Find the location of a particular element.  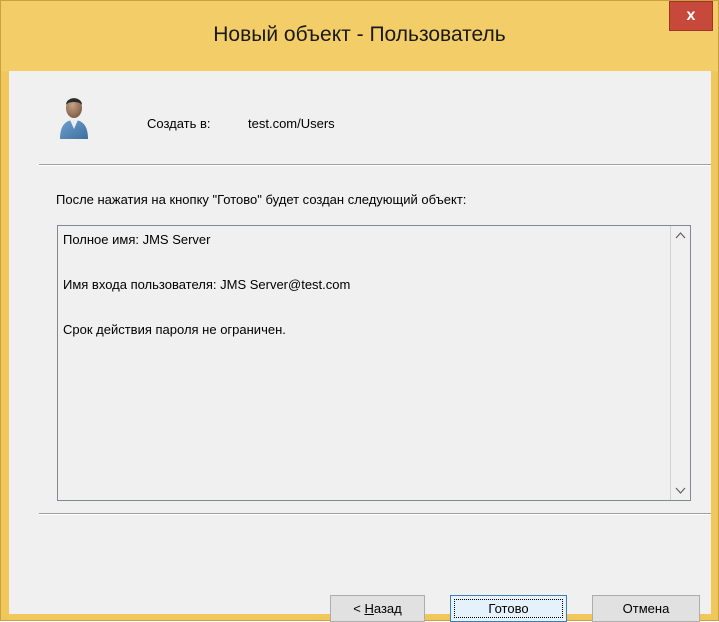

bottom-divider is located at coordinates (375, 514).